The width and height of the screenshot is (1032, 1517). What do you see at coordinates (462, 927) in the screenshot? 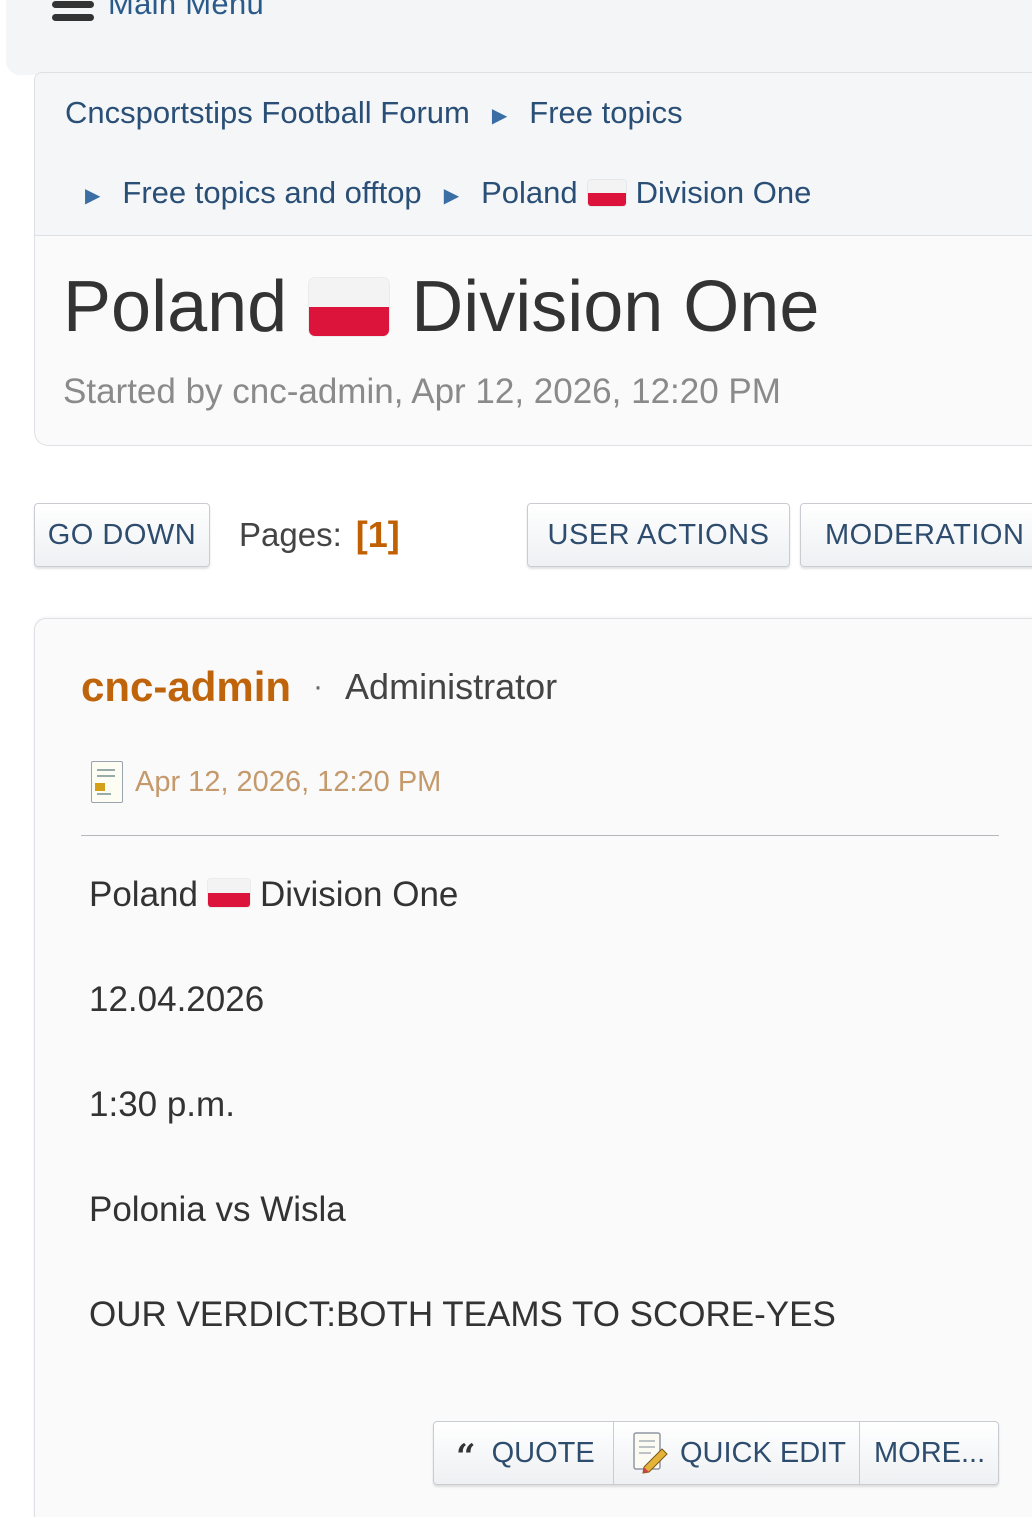
I see `post-line-title: Poland Division One` at bounding box center [462, 927].